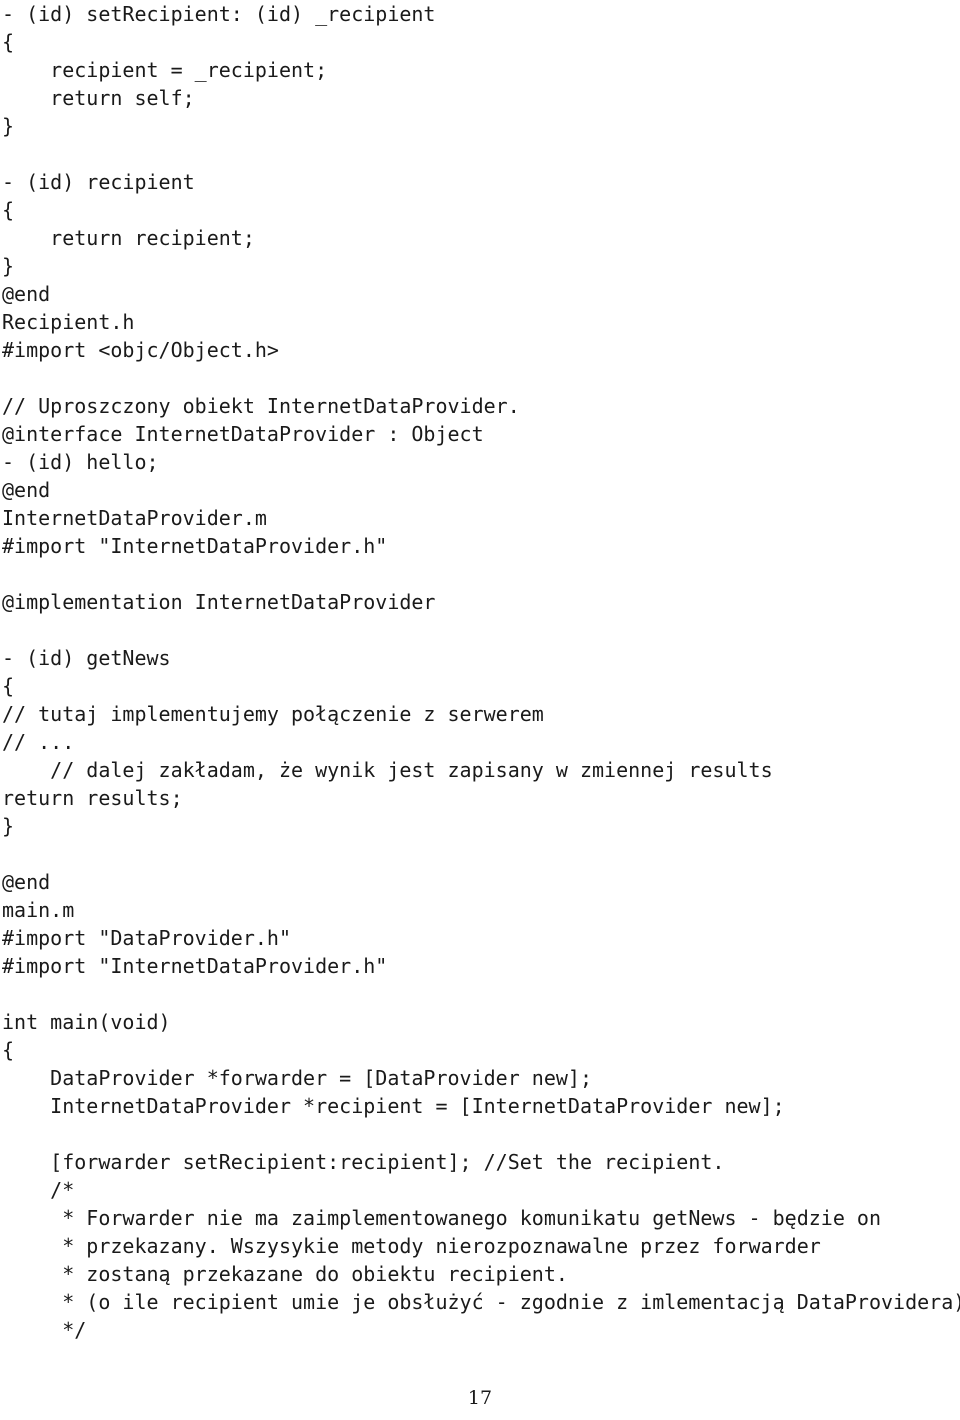 The width and height of the screenshot is (960, 1420). I want to click on code-line: int main(void), so click(86, 1022).